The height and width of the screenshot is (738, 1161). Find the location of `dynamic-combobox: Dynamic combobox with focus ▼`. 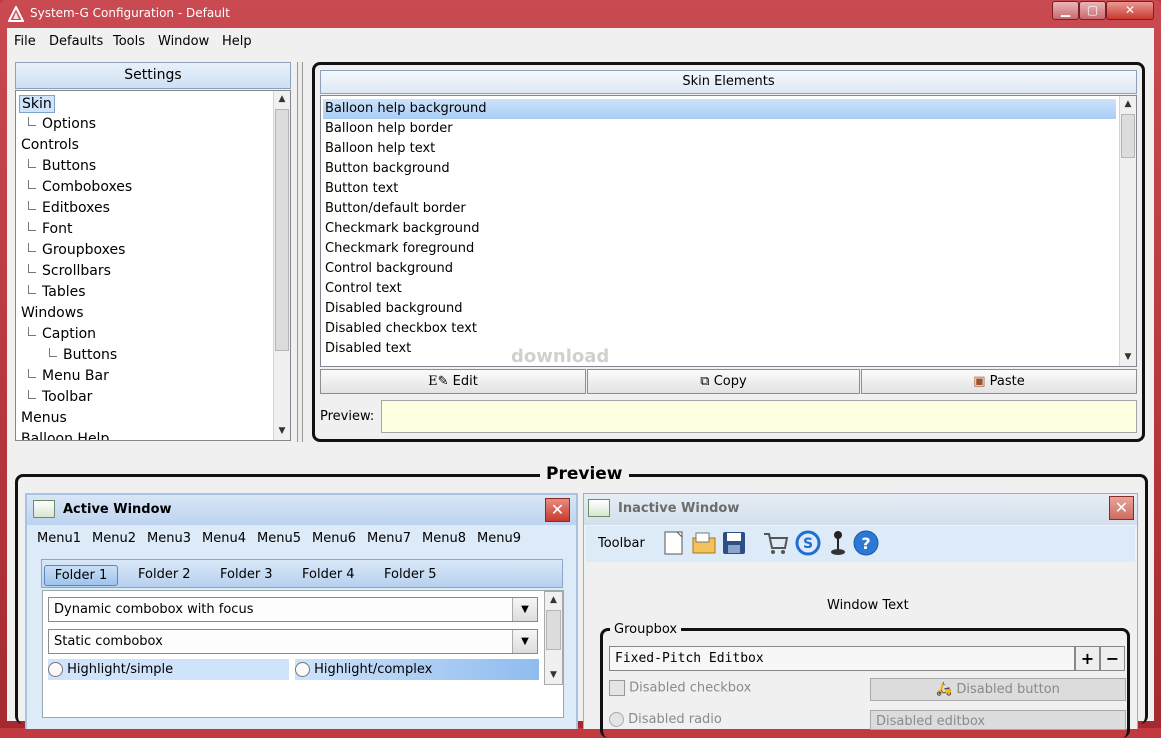

dynamic-combobox: Dynamic combobox with focus ▼ is located at coordinates (293, 609).